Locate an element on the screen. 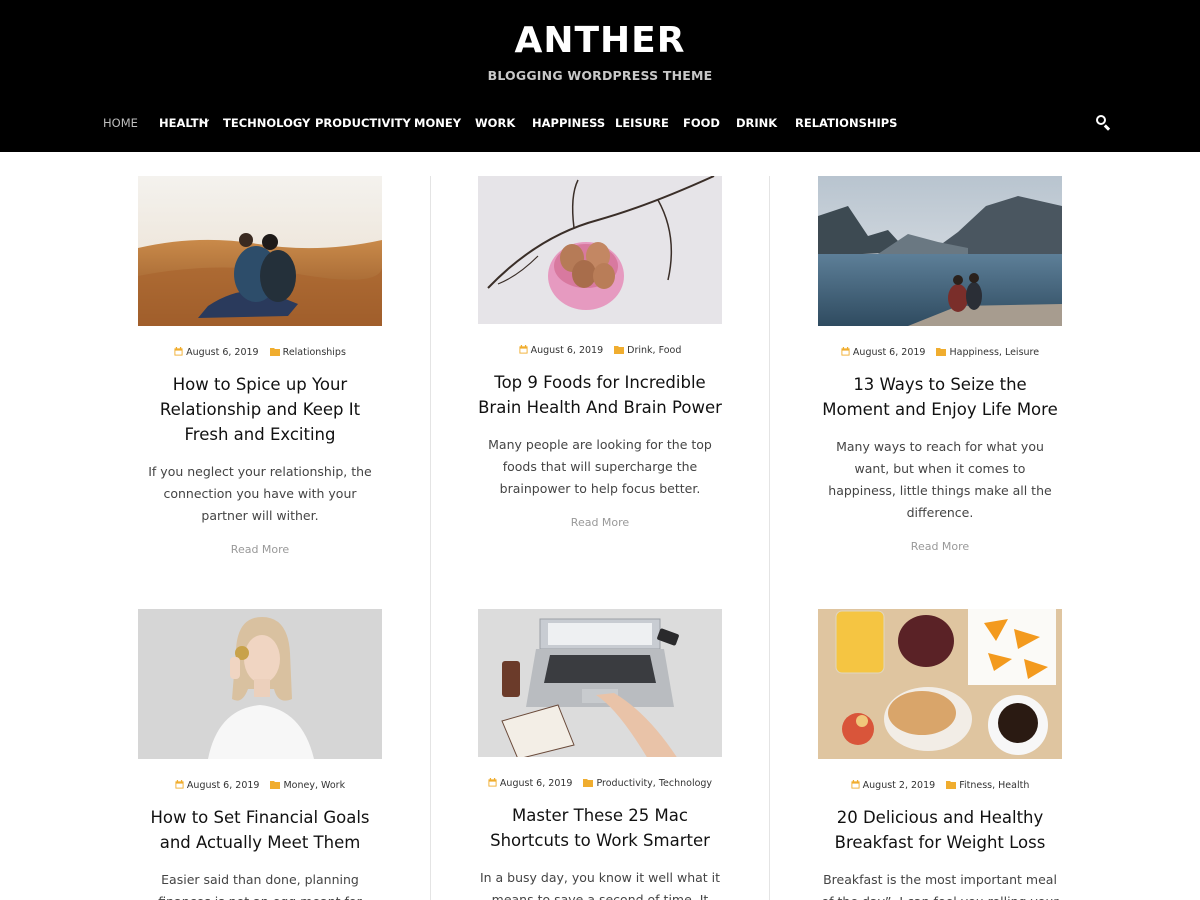 The width and height of the screenshot is (1200, 900). site-branding: ANTHER BLOGGING WORDPRESS THEME is located at coordinates (600, 50).